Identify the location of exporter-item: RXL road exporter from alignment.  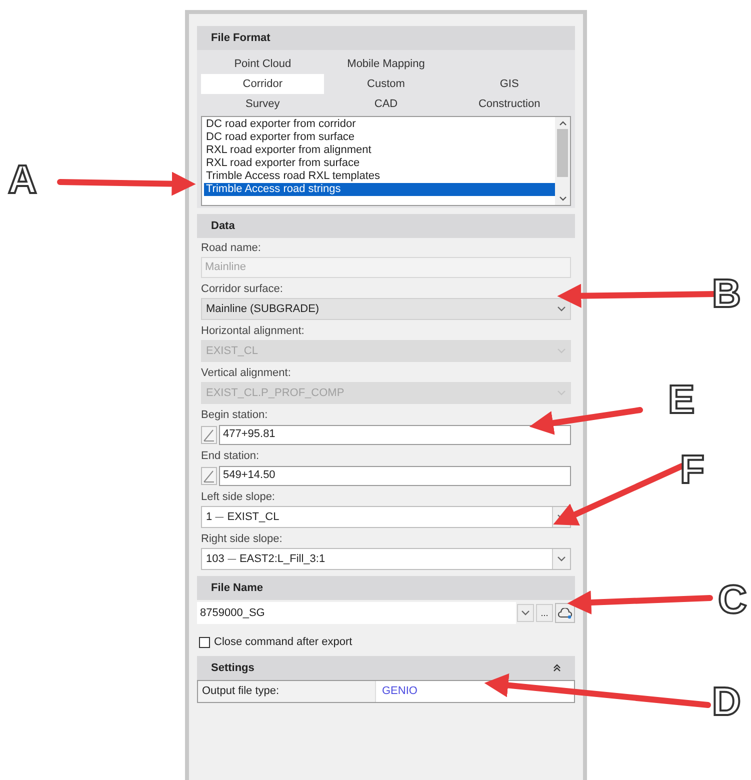
(379, 150).